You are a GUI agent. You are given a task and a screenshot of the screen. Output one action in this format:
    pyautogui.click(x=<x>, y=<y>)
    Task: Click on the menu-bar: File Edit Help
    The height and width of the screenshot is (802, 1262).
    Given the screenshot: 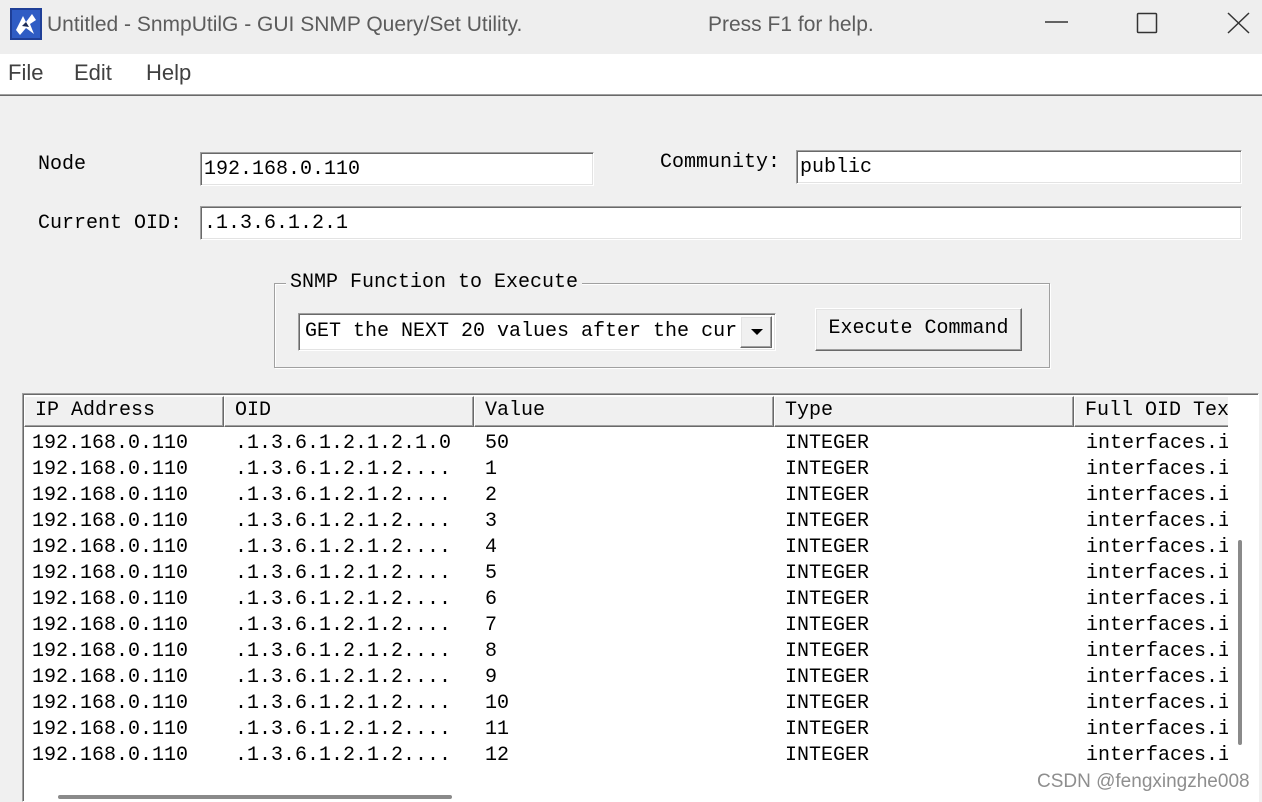 What is the action you would take?
    pyautogui.click(x=631, y=74)
    